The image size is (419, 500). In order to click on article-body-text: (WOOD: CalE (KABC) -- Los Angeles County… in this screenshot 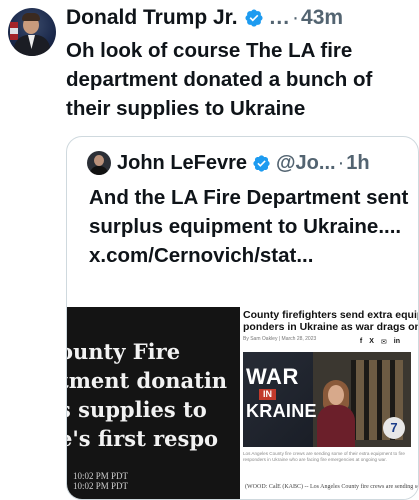, I will do `click(332, 487)`.